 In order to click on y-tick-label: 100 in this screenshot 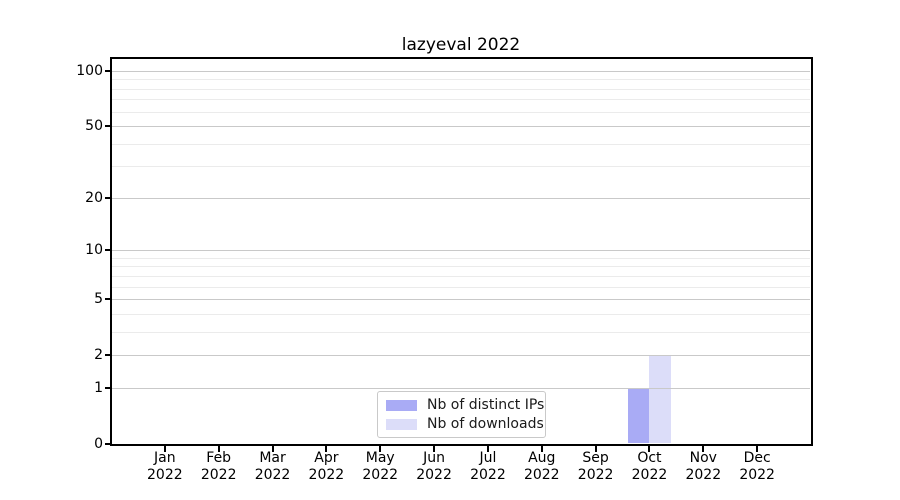, I will do `click(89, 70)`.